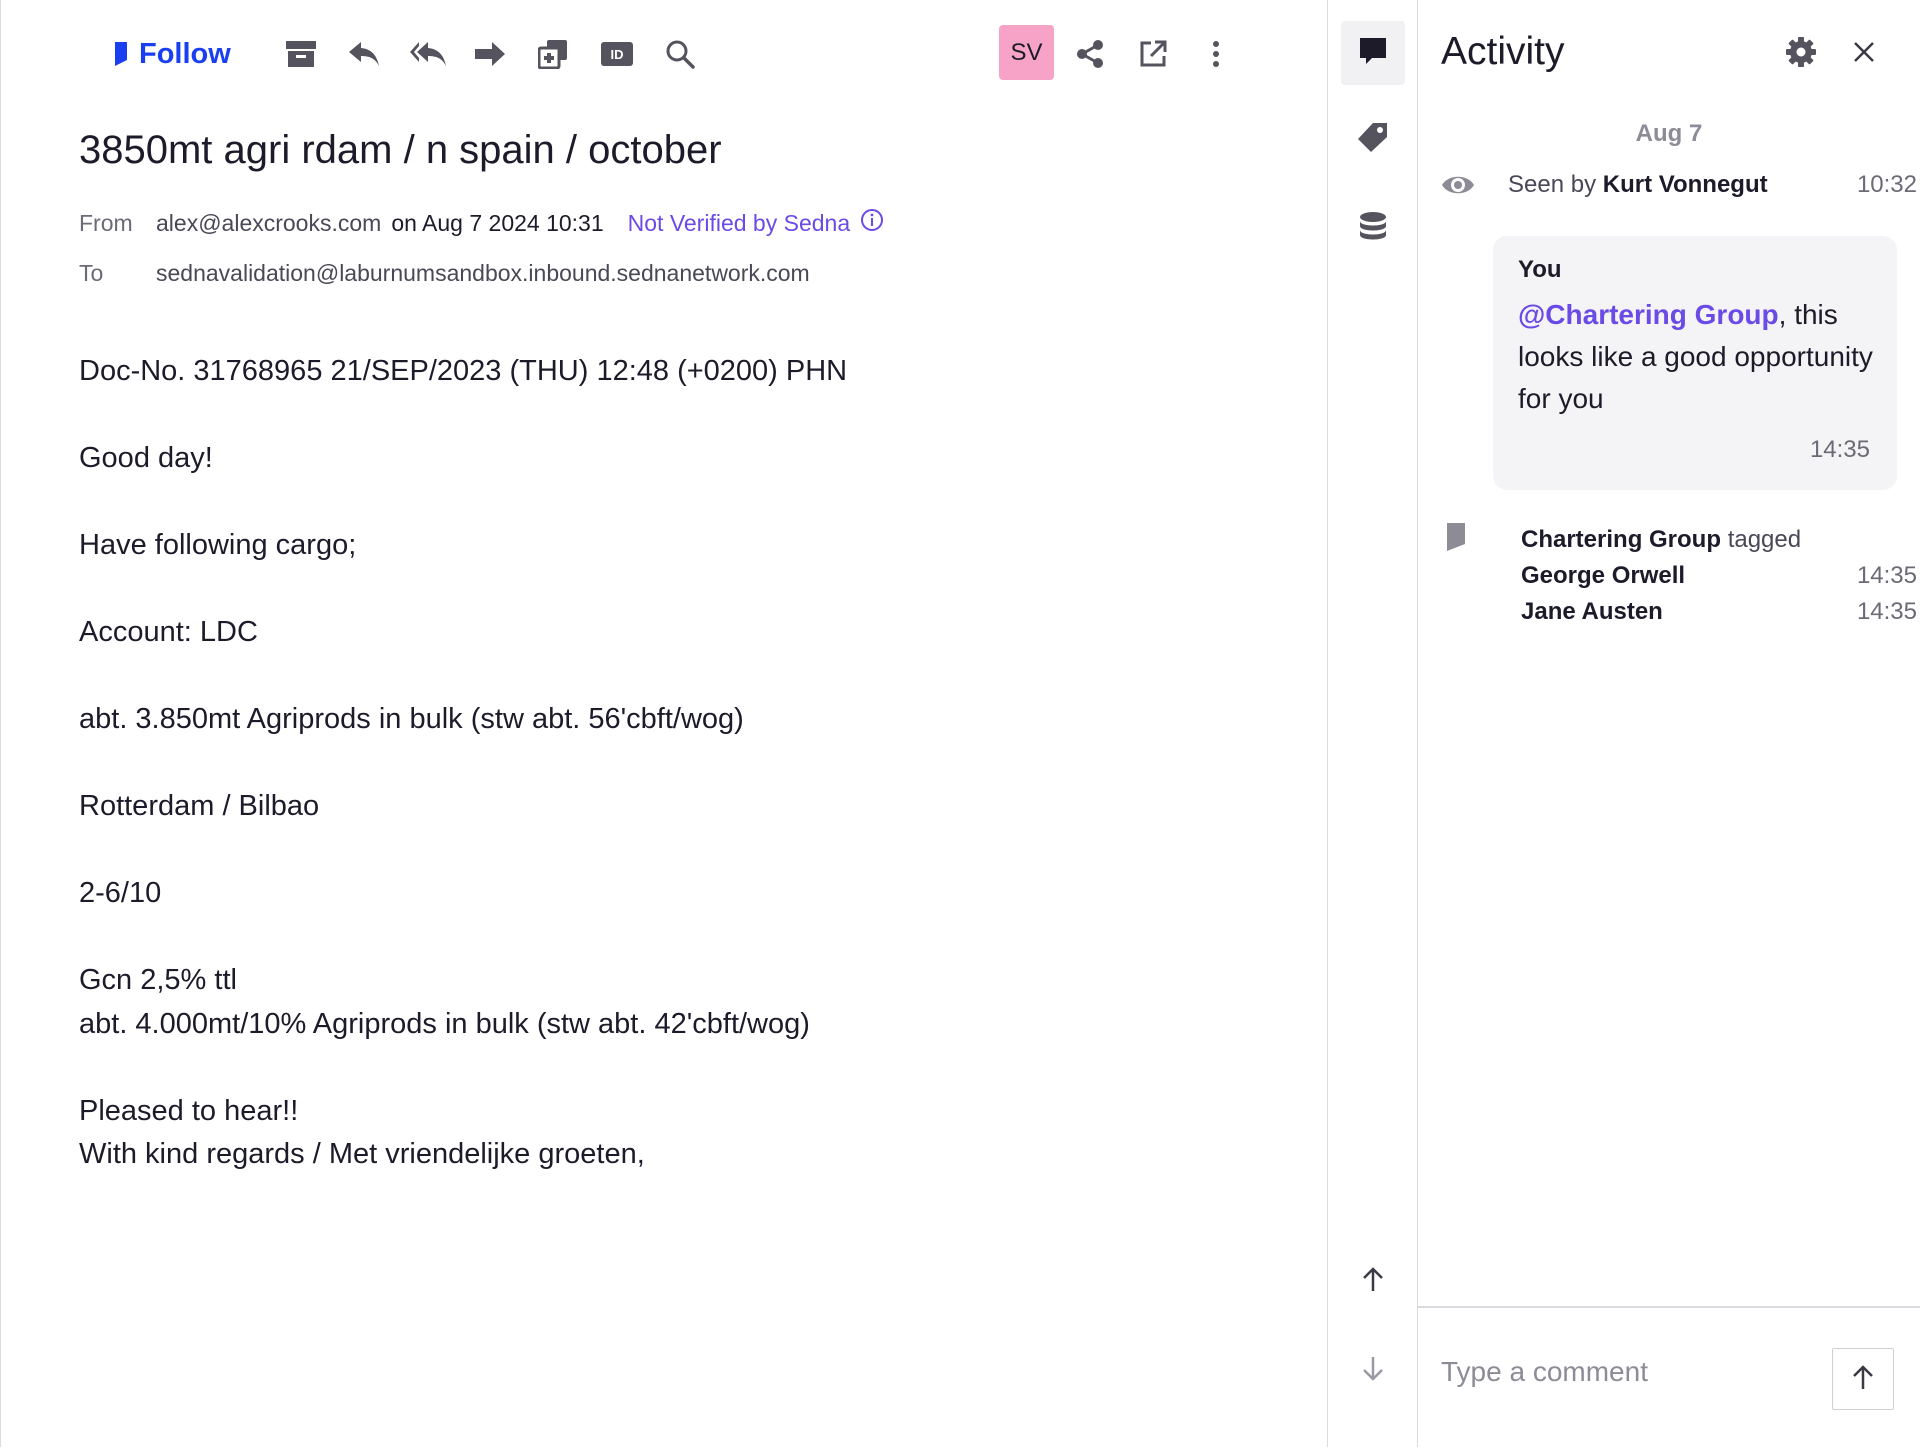 This screenshot has width=1920, height=1449. I want to click on close-activity-button, so click(1864, 54).